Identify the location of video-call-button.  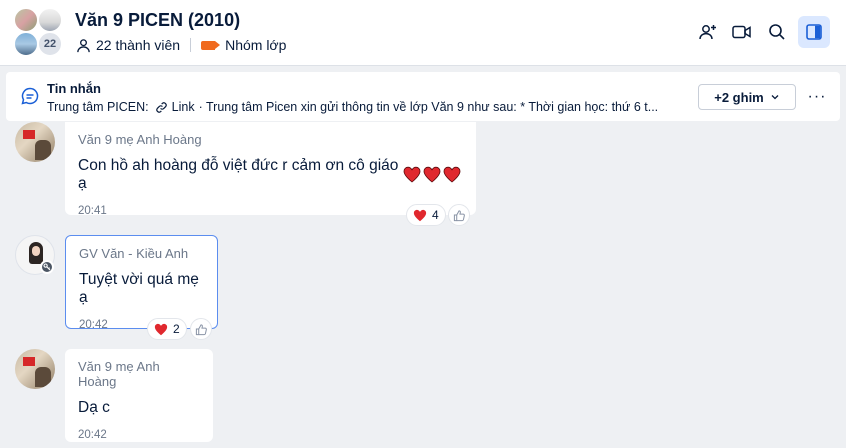
(742, 32).